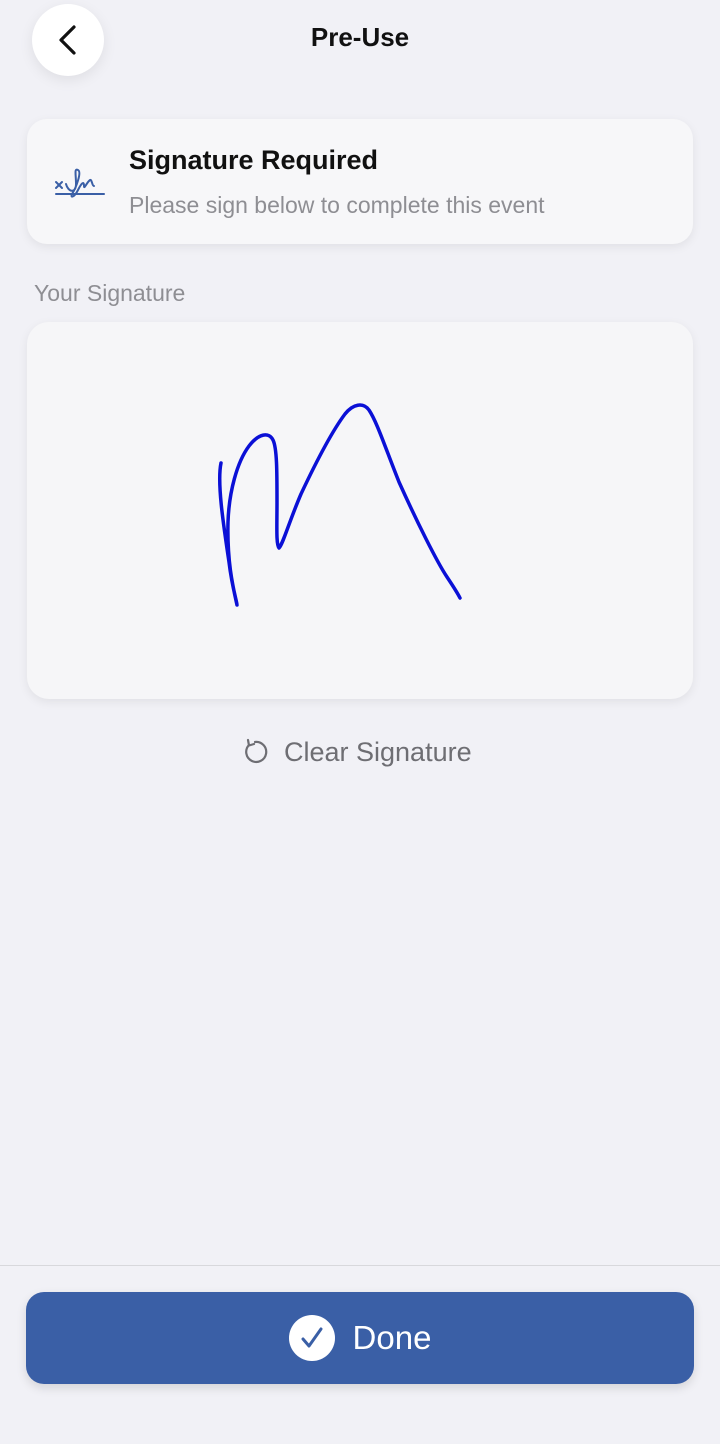  I want to click on footer-divider, so click(360, 1265).